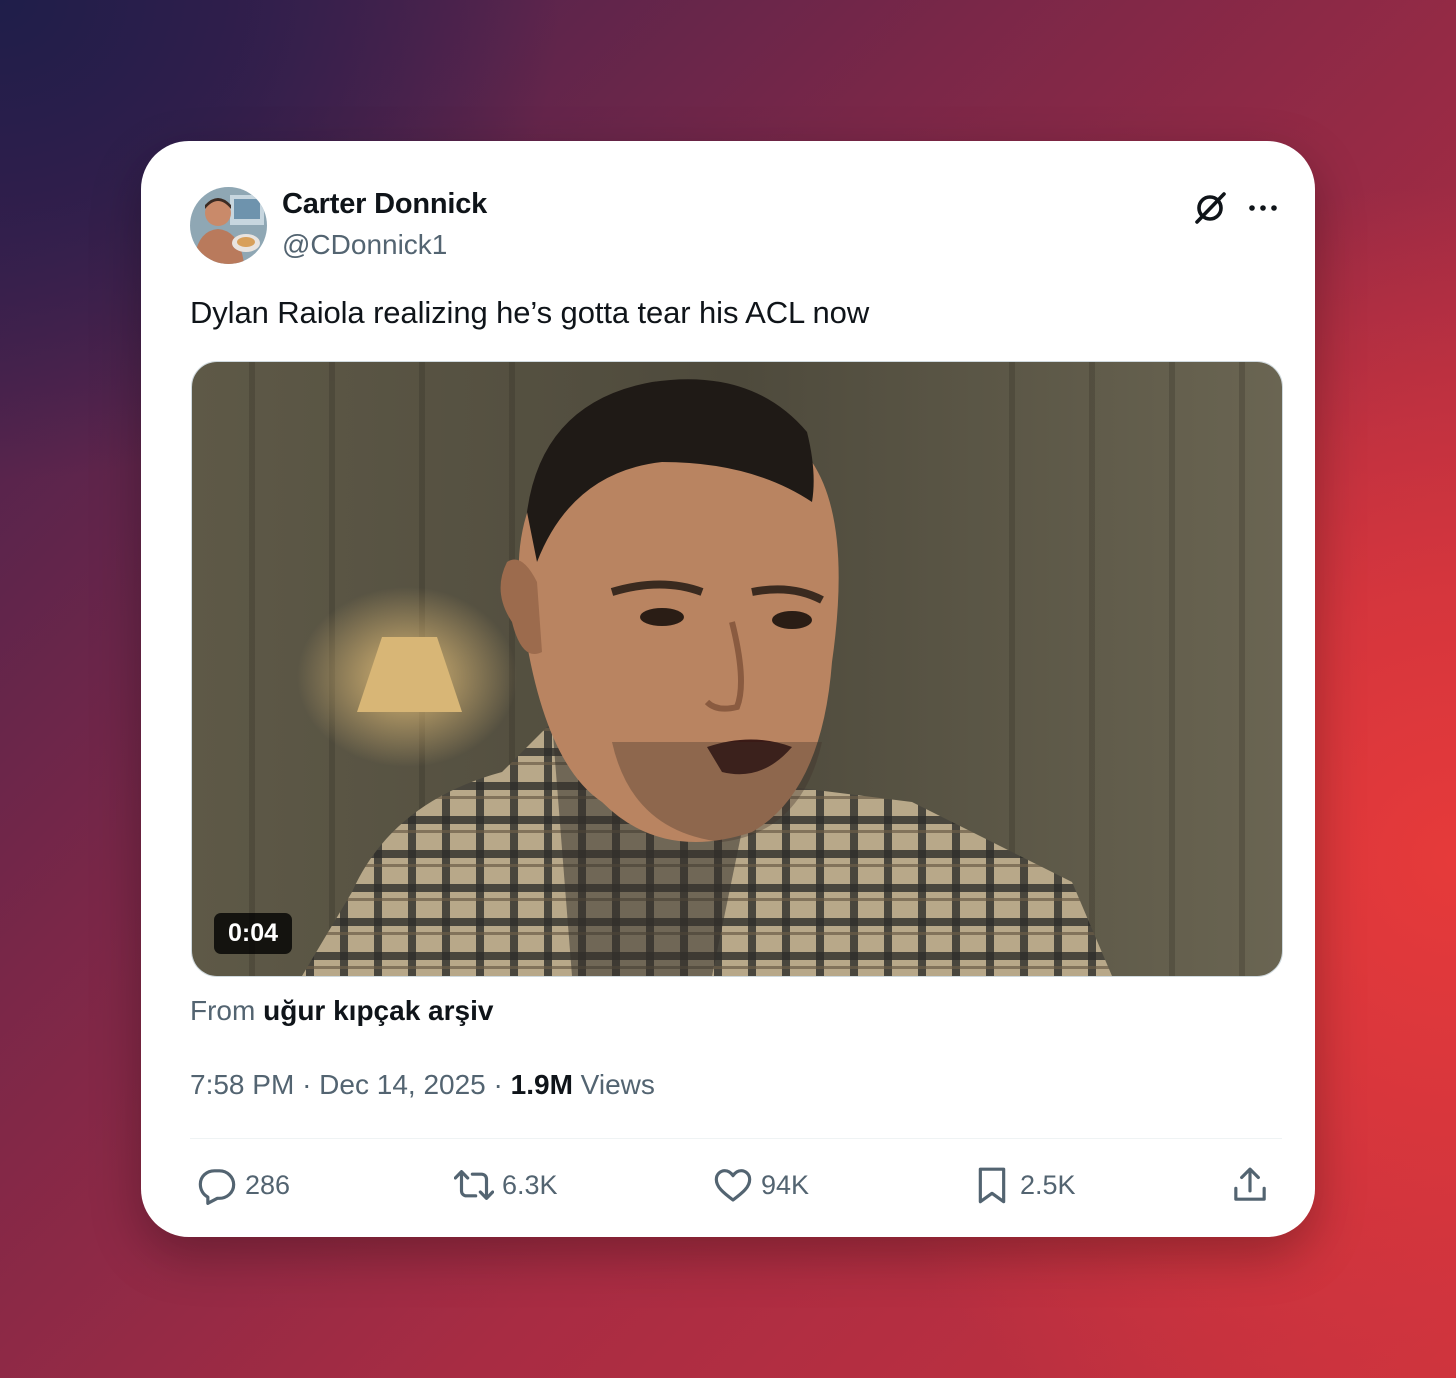  Describe the element at coordinates (992, 1185) in the screenshot. I see `bookmark-icon` at that location.